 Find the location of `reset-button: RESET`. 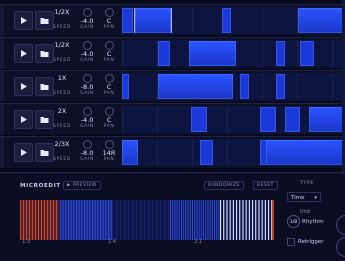

reset-button: RESET is located at coordinates (265, 185).